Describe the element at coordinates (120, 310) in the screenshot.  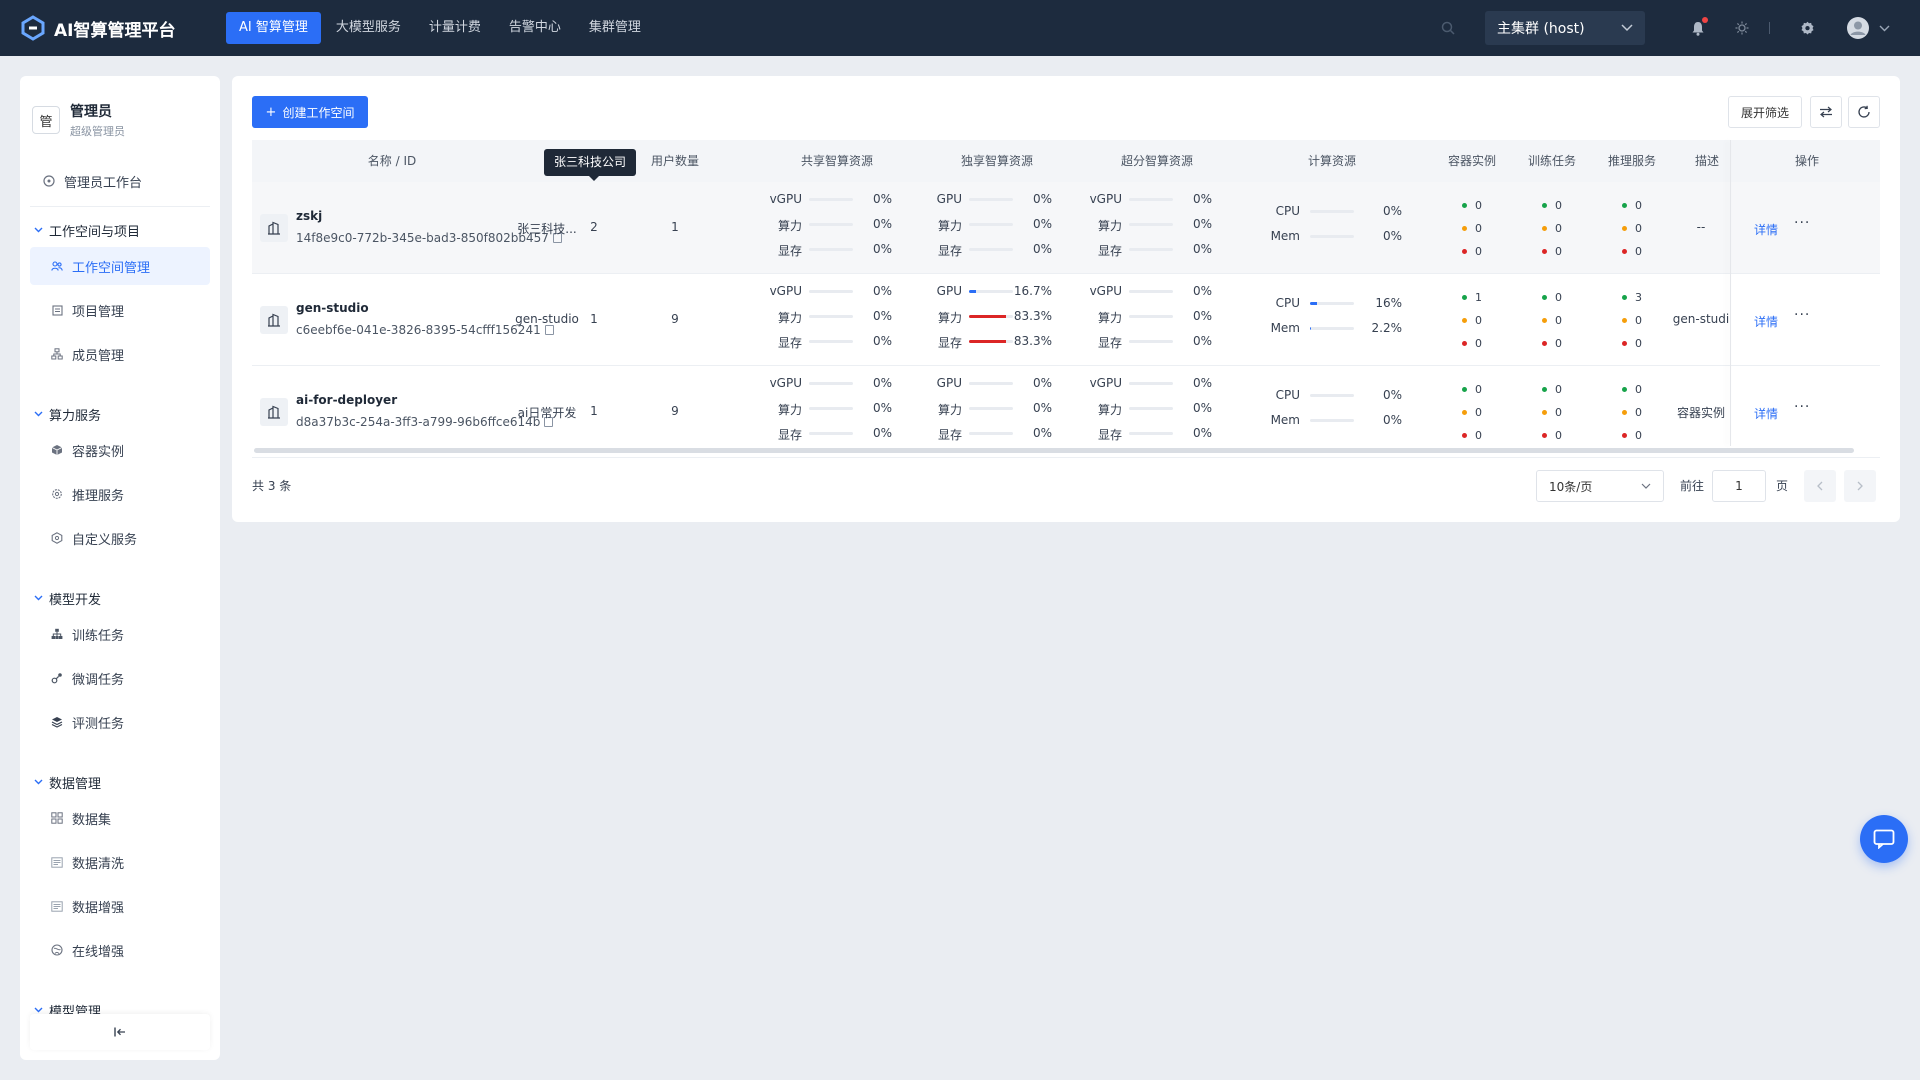
I see `sidebar-item-projects: 项目管理` at that location.